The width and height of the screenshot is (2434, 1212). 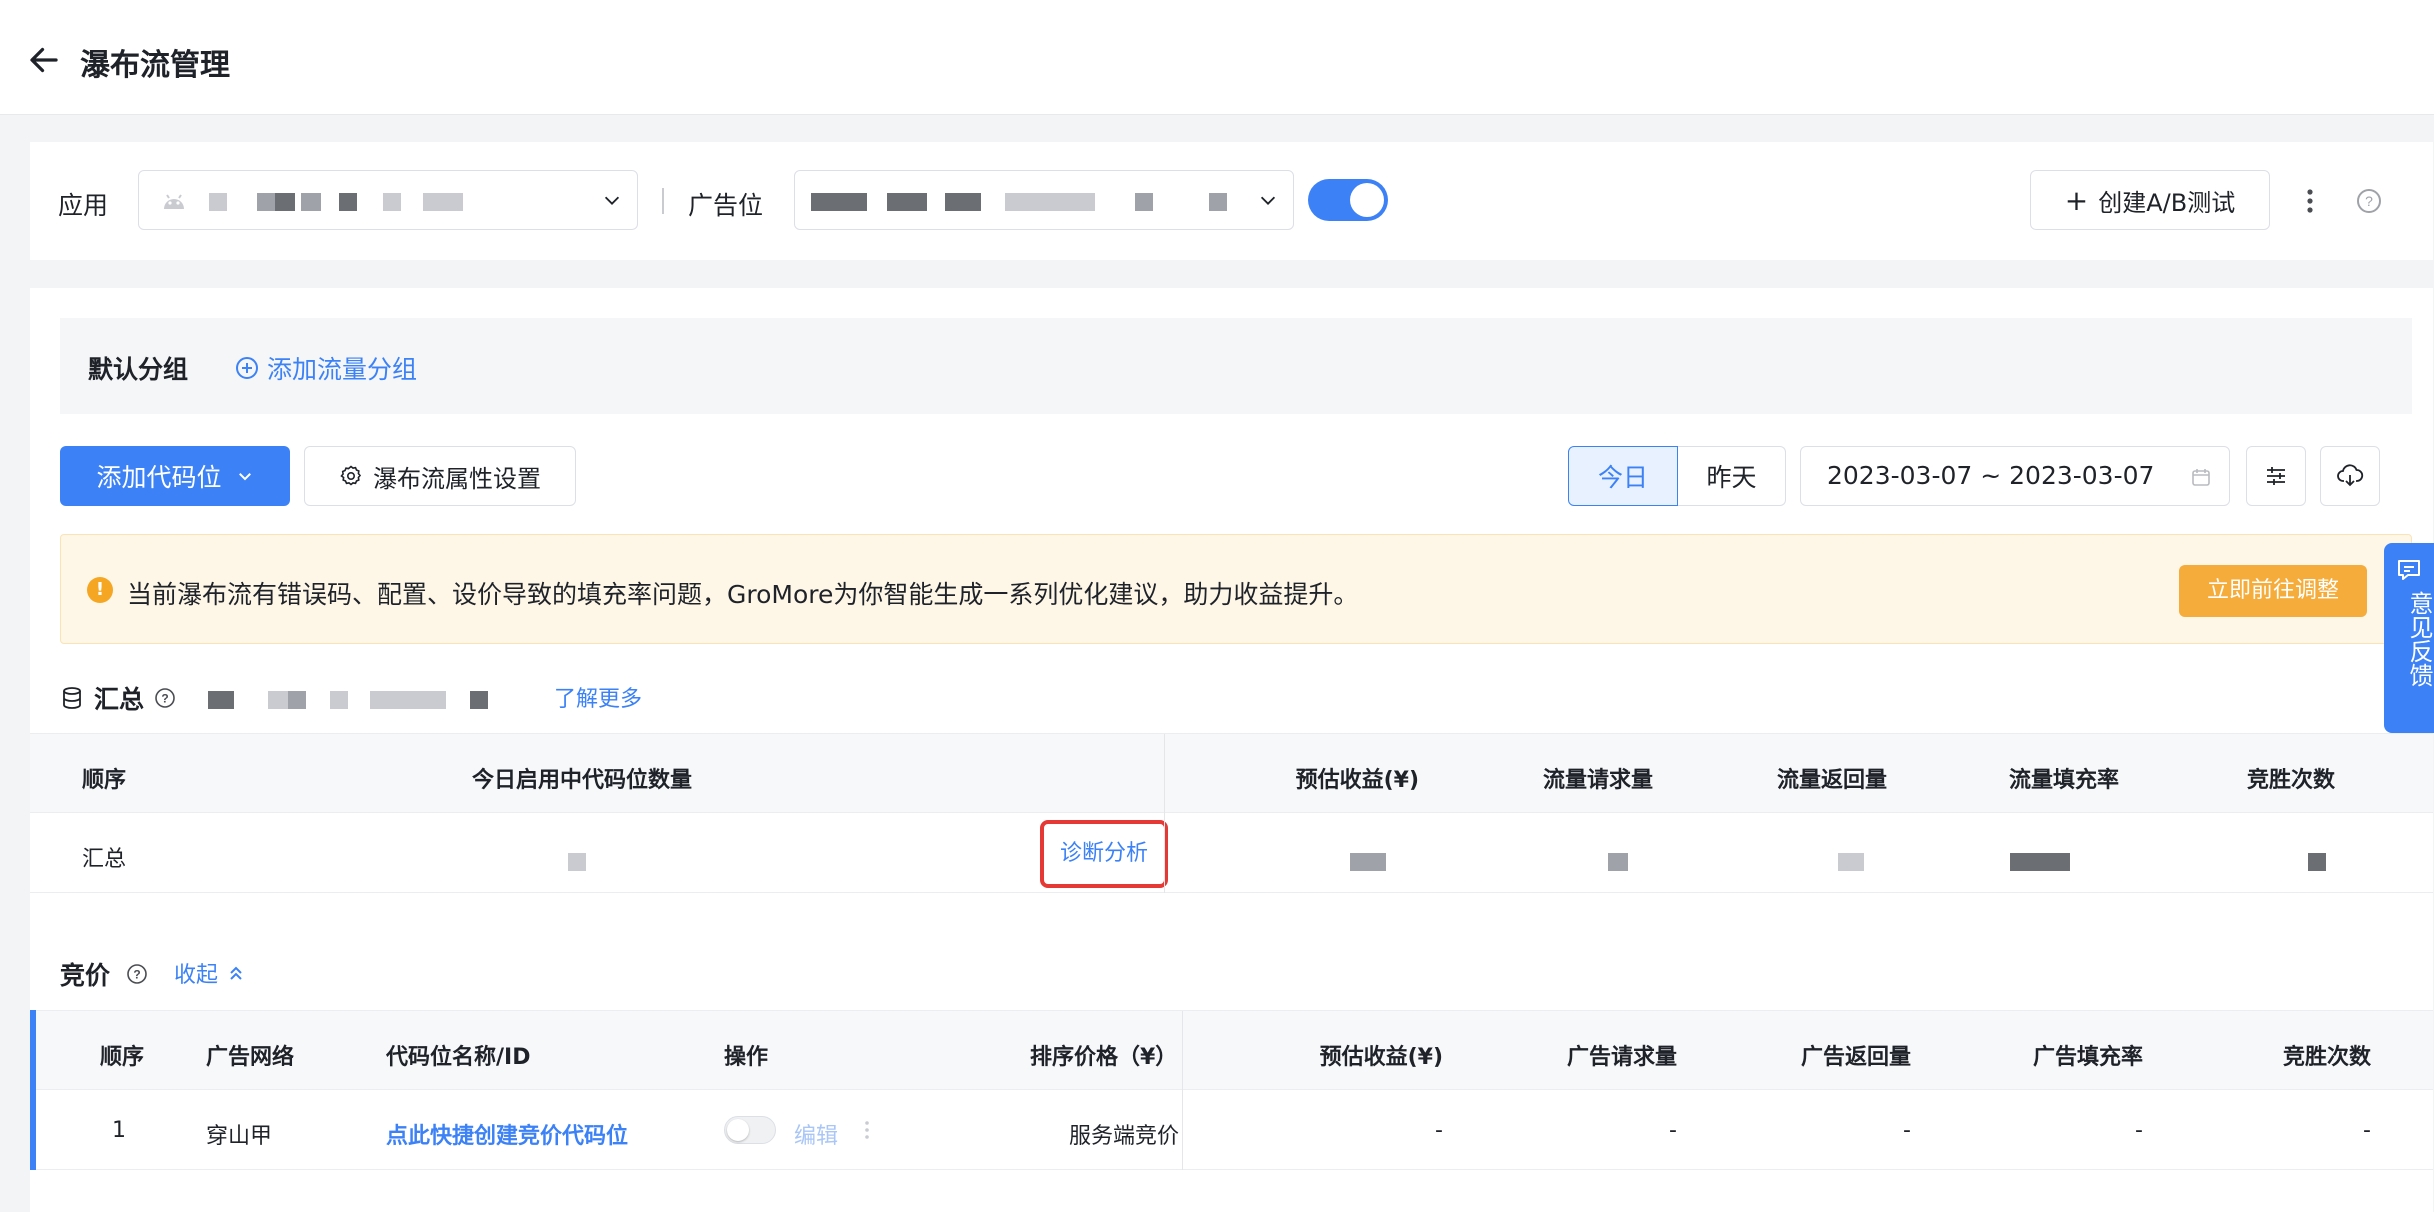 I want to click on collapse-toggle: 收起, so click(x=210, y=973).